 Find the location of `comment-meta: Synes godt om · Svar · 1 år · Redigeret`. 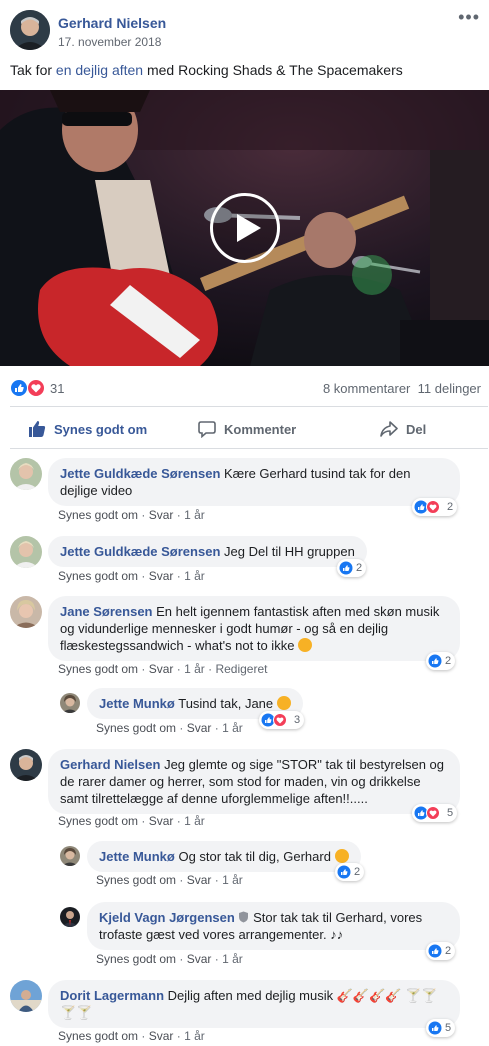

comment-meta: Synes godt om · Svar · 1 år · Redigeret is located at coordinates (163, 669).